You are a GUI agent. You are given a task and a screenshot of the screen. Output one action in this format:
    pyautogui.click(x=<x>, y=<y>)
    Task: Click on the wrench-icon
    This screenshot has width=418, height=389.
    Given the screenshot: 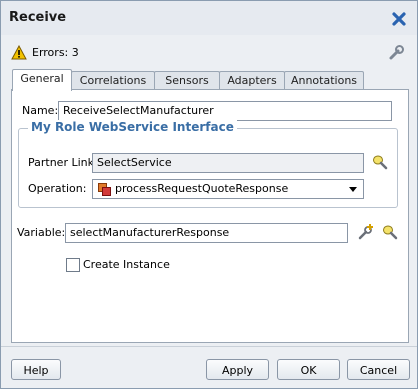 What is the action you would take?
    pyautogui.click(x=396, y=53)
    